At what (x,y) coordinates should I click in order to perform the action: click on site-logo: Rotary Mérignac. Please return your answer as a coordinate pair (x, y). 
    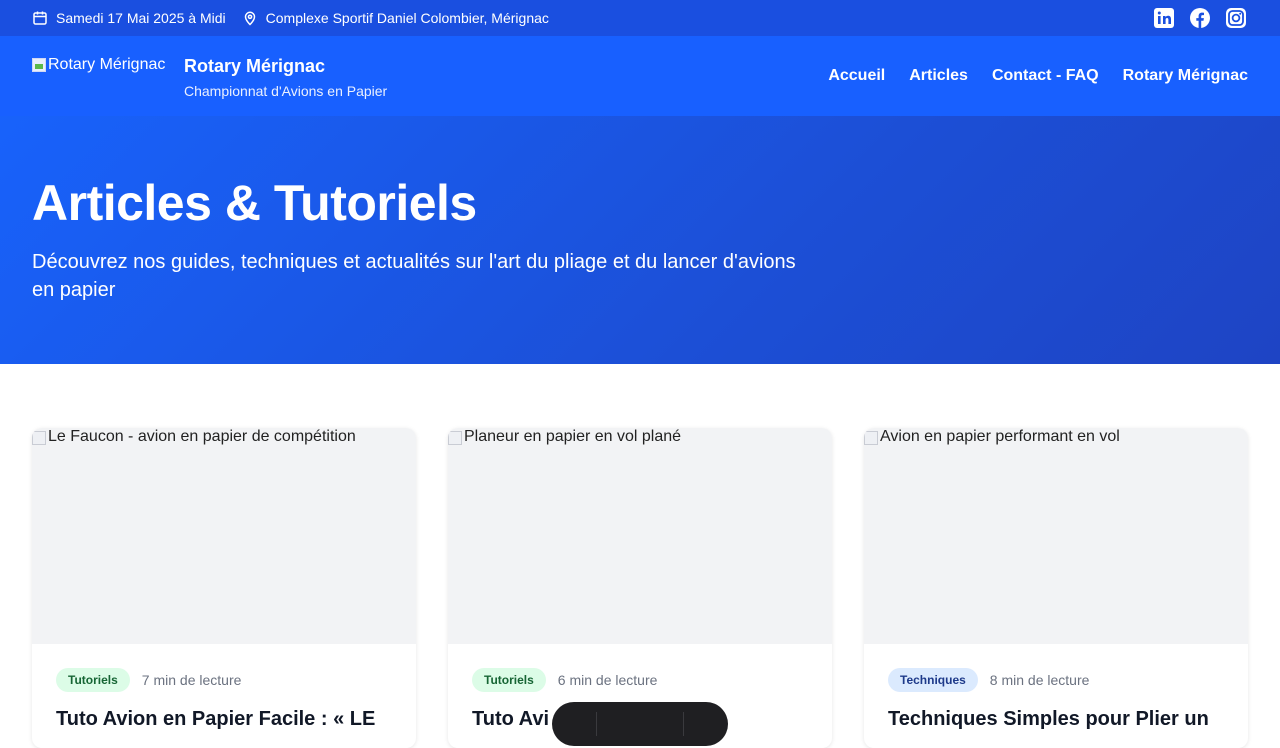
    Looking at the image, I should click on (108, 76).